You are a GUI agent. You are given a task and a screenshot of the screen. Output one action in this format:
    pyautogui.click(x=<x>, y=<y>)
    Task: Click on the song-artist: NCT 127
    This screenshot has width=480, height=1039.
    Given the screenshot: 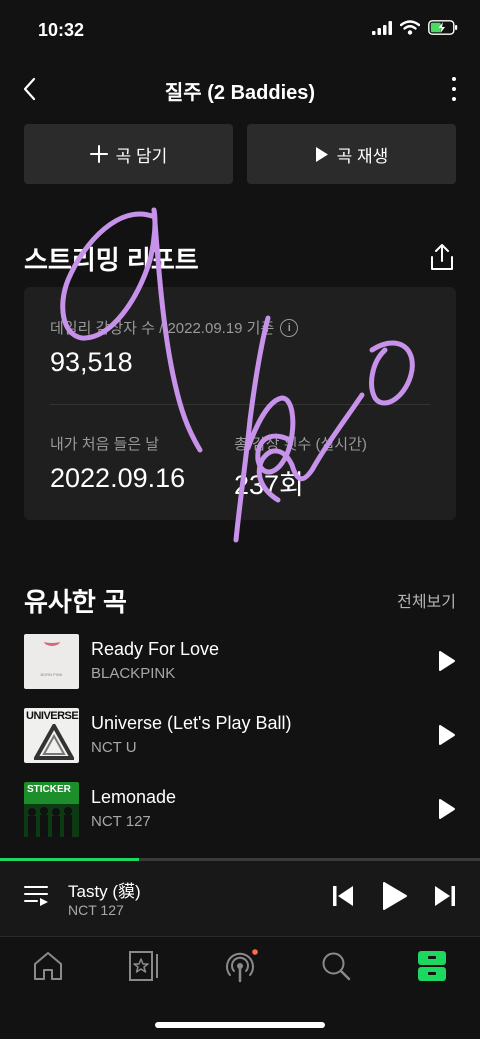 What is the action you would take?
    pyautogui.click(x=121, y=821)
    